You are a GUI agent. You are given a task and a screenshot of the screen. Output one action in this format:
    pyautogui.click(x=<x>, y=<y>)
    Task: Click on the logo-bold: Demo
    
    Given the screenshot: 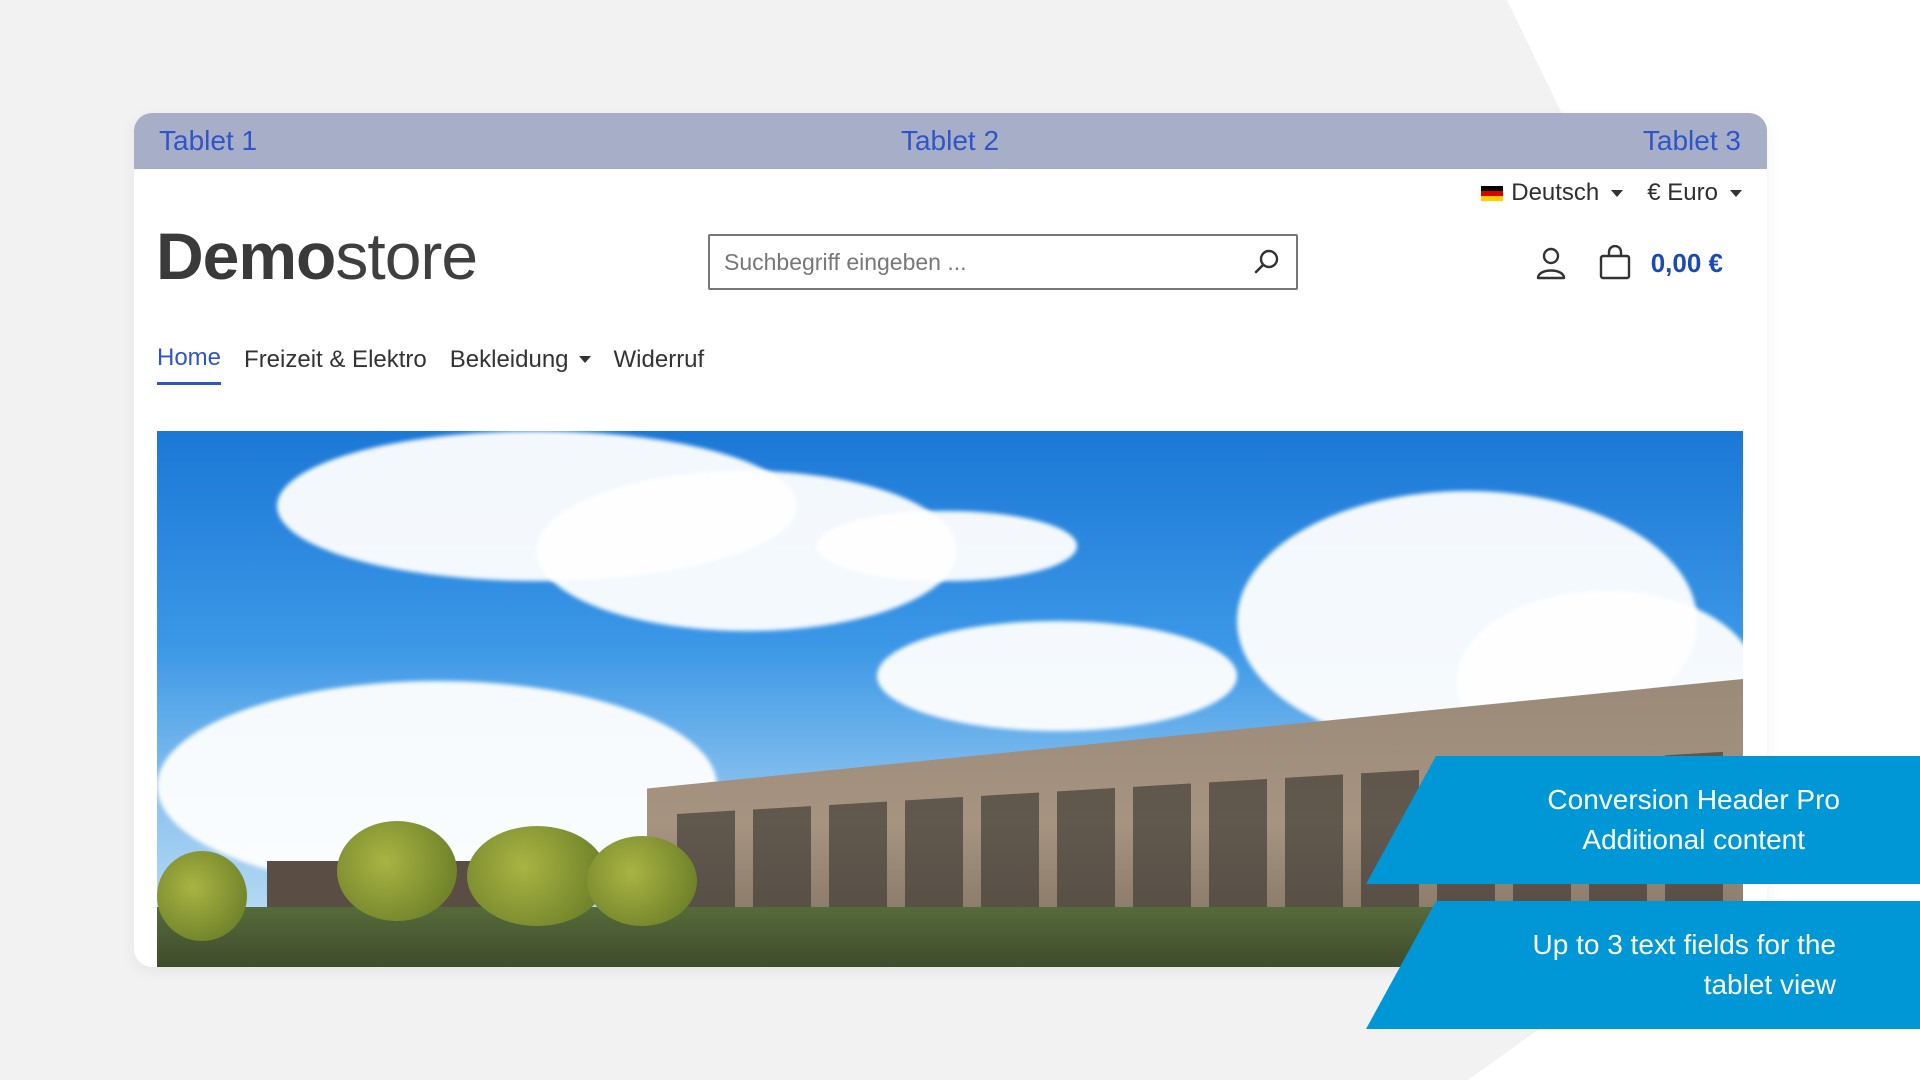 What is the action you would take?
    pyautogui.click(x=246, y=256)
    